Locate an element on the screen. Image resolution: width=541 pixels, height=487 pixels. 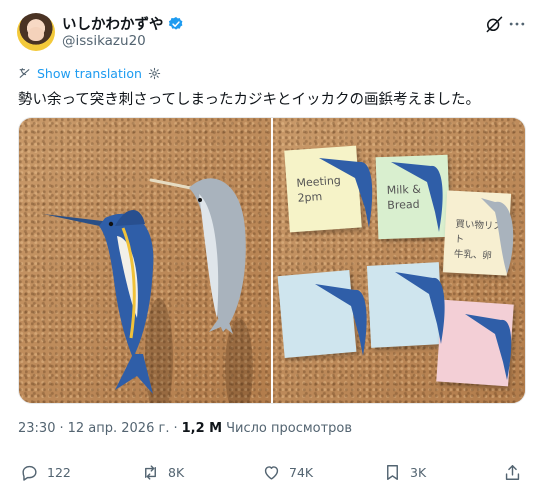
repost-count: 8K is located at coordinates (176, 472).